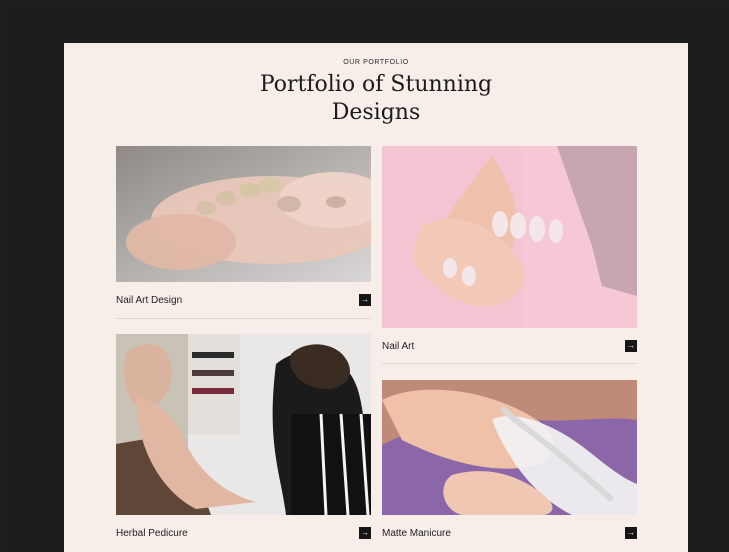  I want to click on portfolio-image-nail-art-design, so click(243, 214).